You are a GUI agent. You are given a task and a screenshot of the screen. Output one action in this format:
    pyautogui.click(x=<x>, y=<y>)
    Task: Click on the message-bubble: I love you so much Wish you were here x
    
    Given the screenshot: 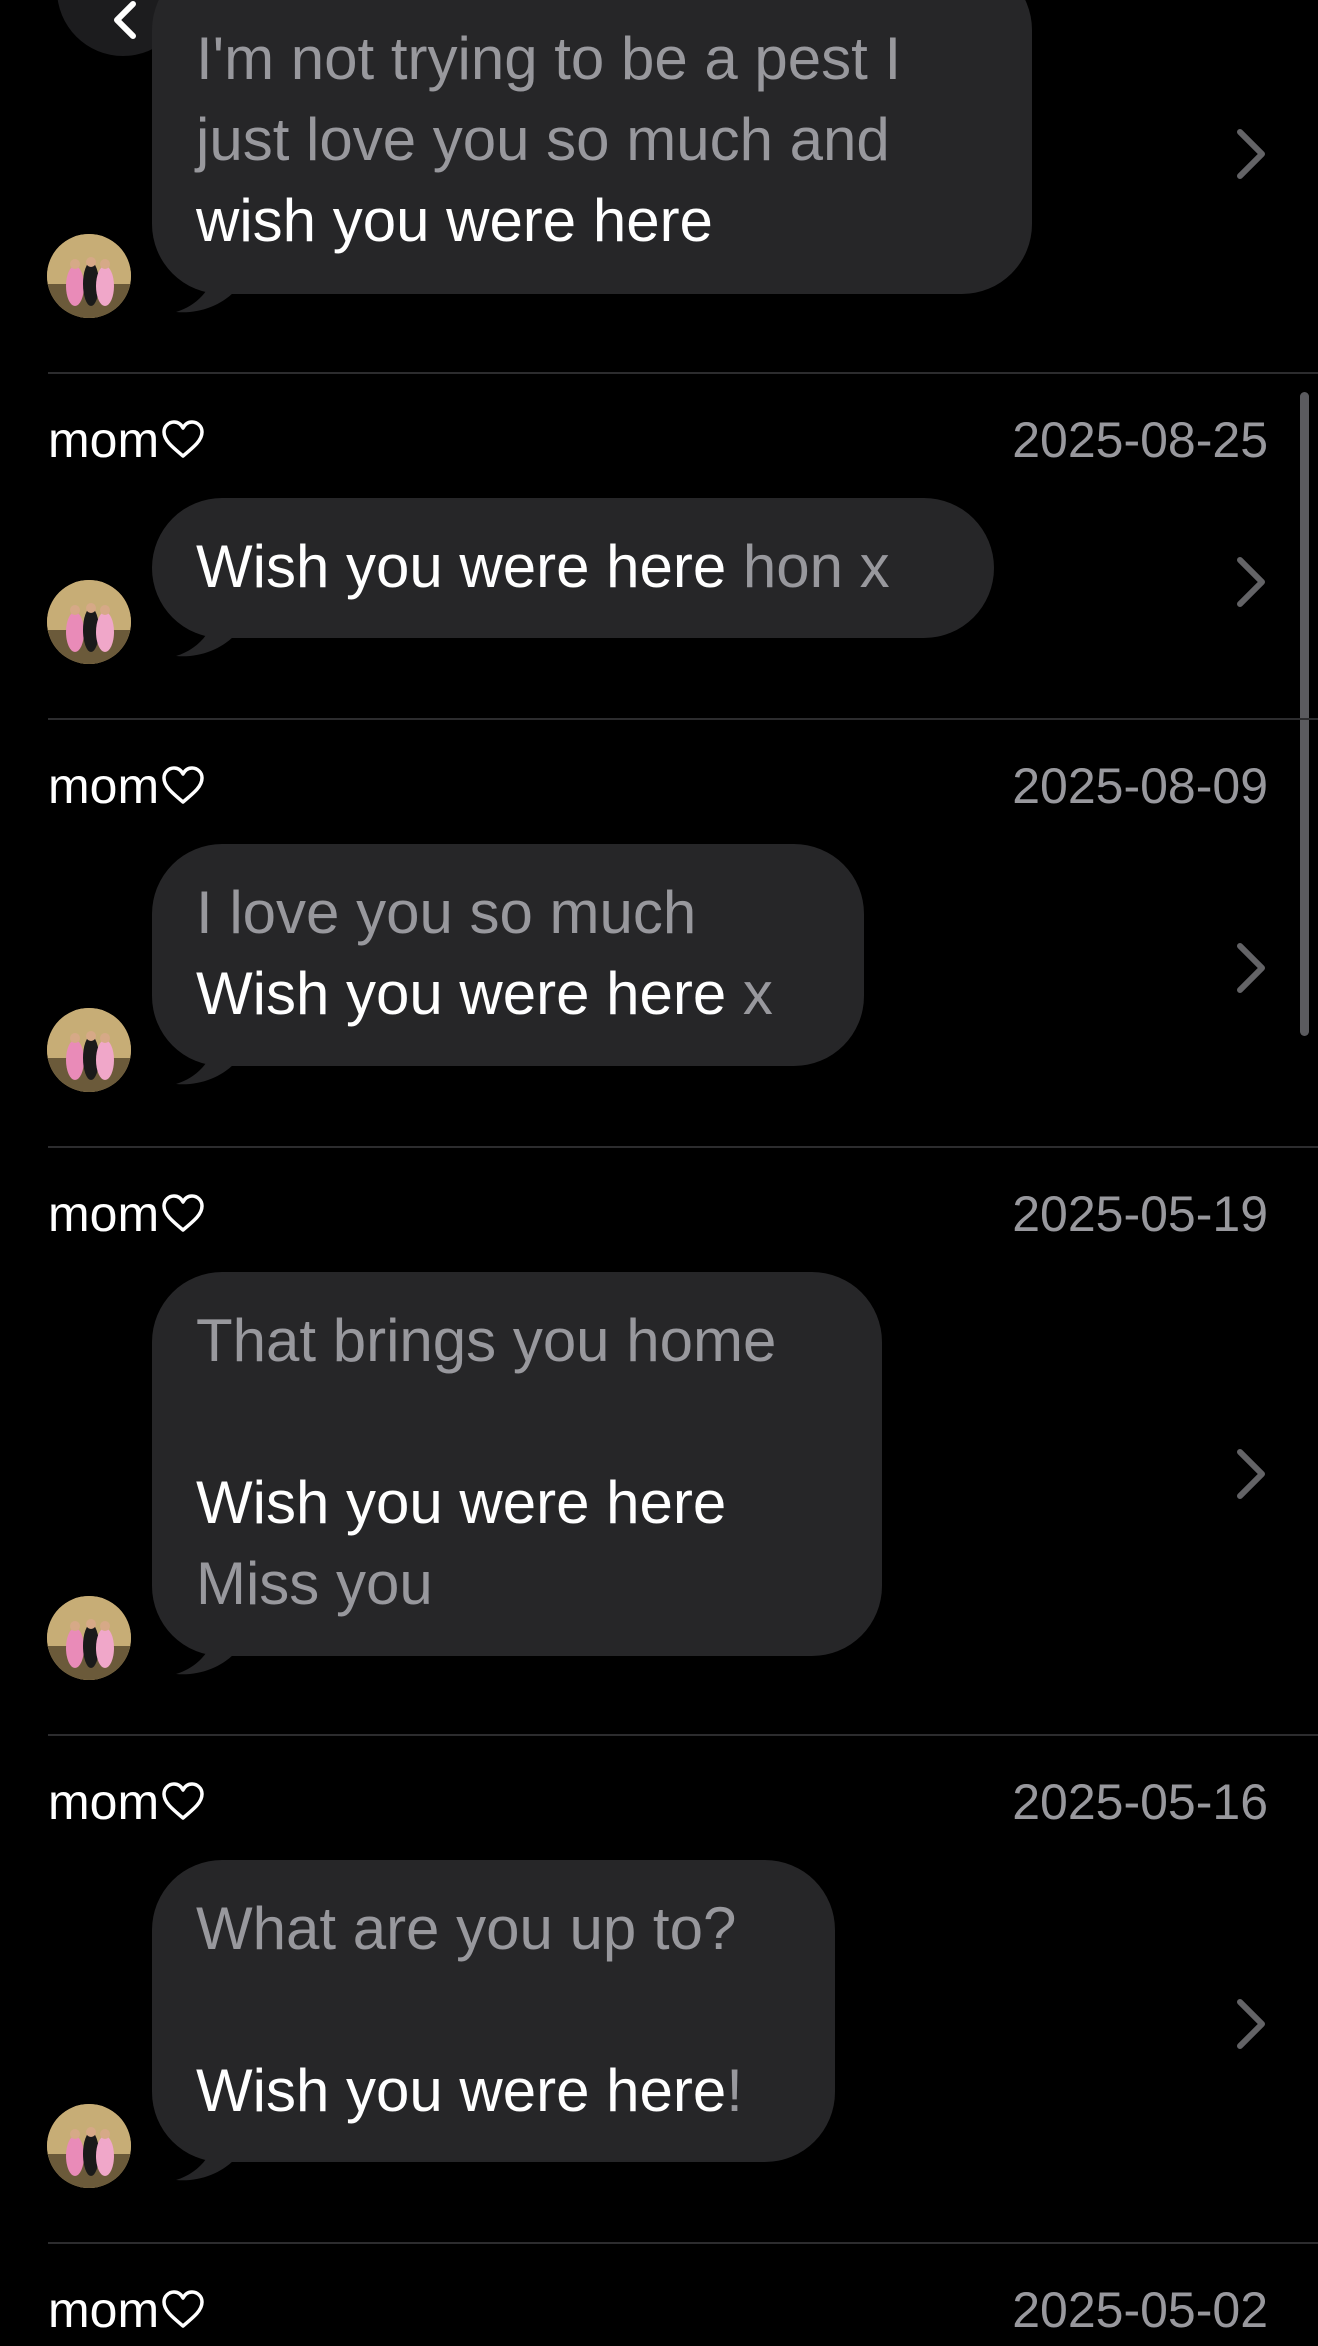 What is the action you would take?
    pyautogui.click(x=508, y=964)
    